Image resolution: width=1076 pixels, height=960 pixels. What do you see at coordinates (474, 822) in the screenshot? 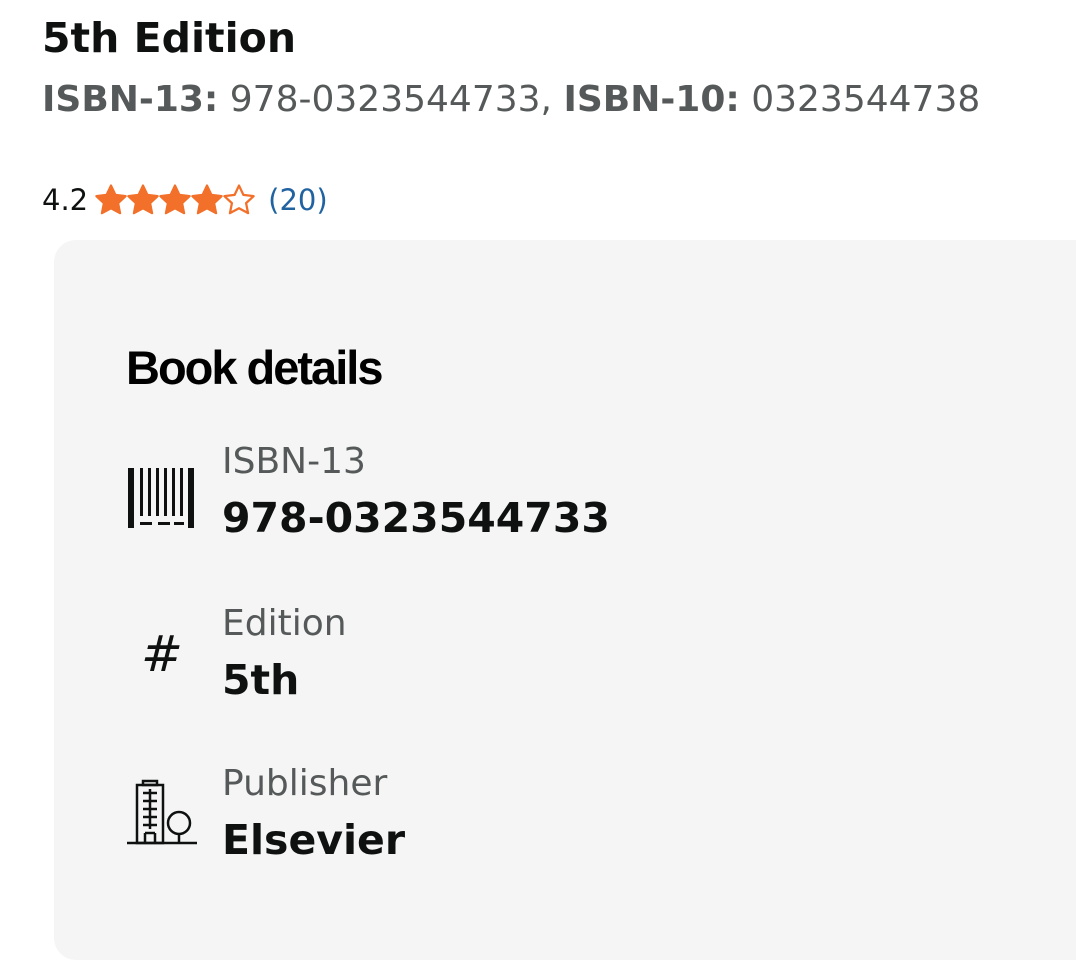
I see `detail-row-publisher: Publisher Elsevier` at bounding box center [474, 822].